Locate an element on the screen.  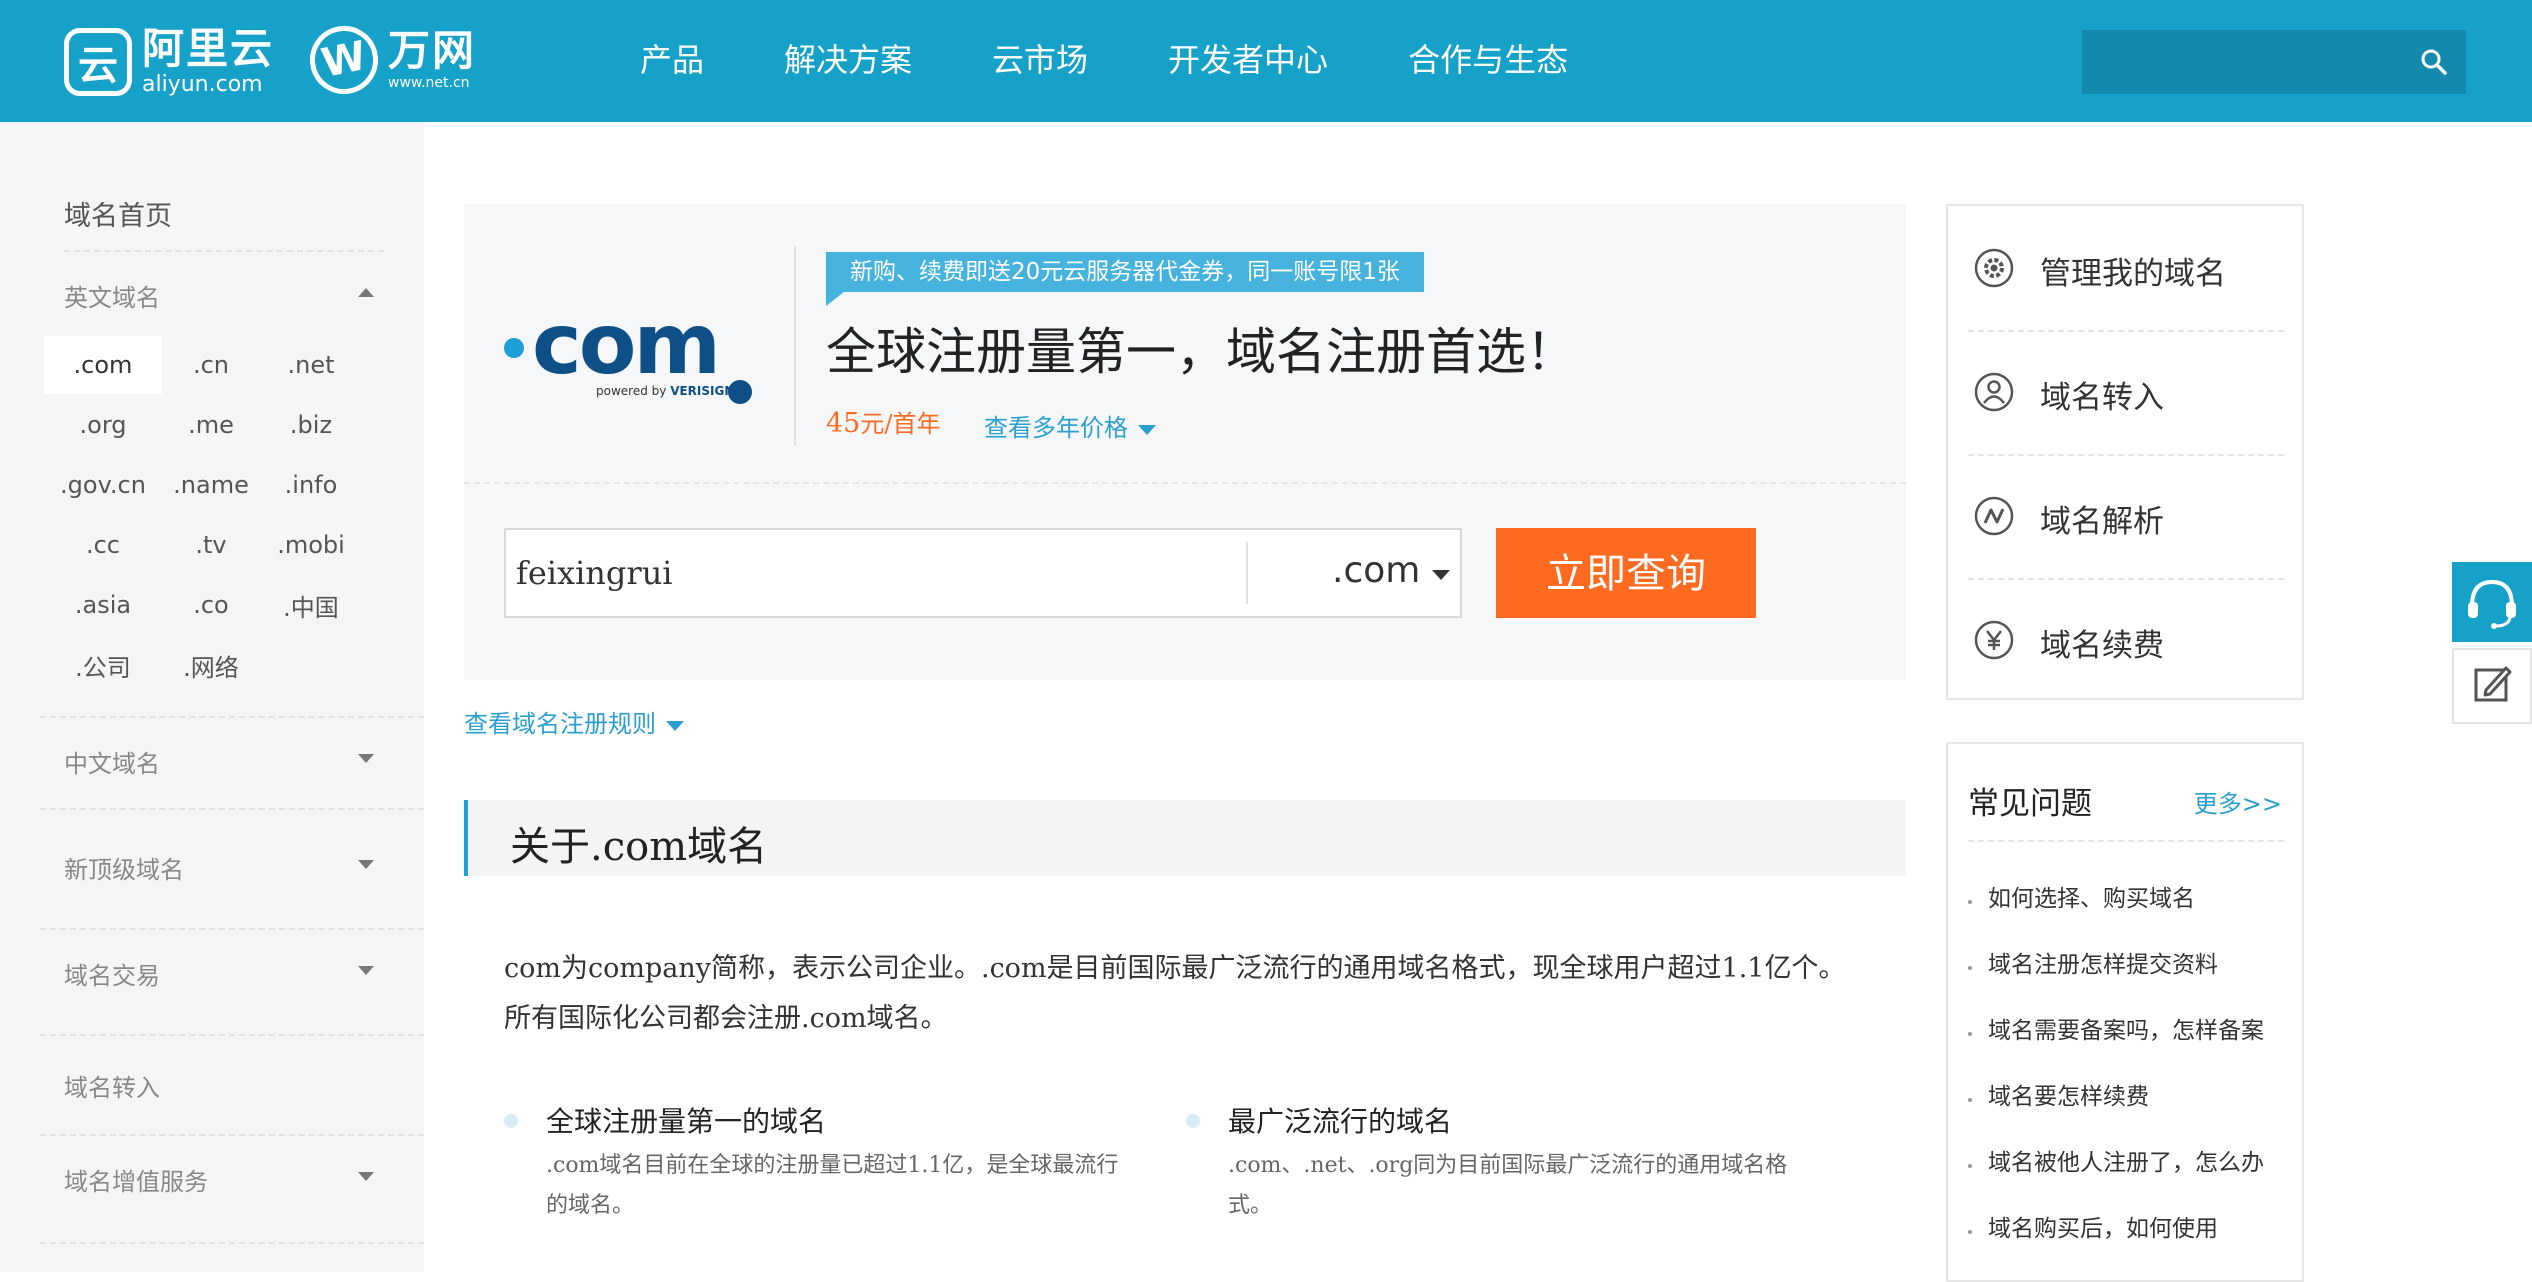
sidebar-section-label: 域名增值服务 is located at coordinates (136, 1182).